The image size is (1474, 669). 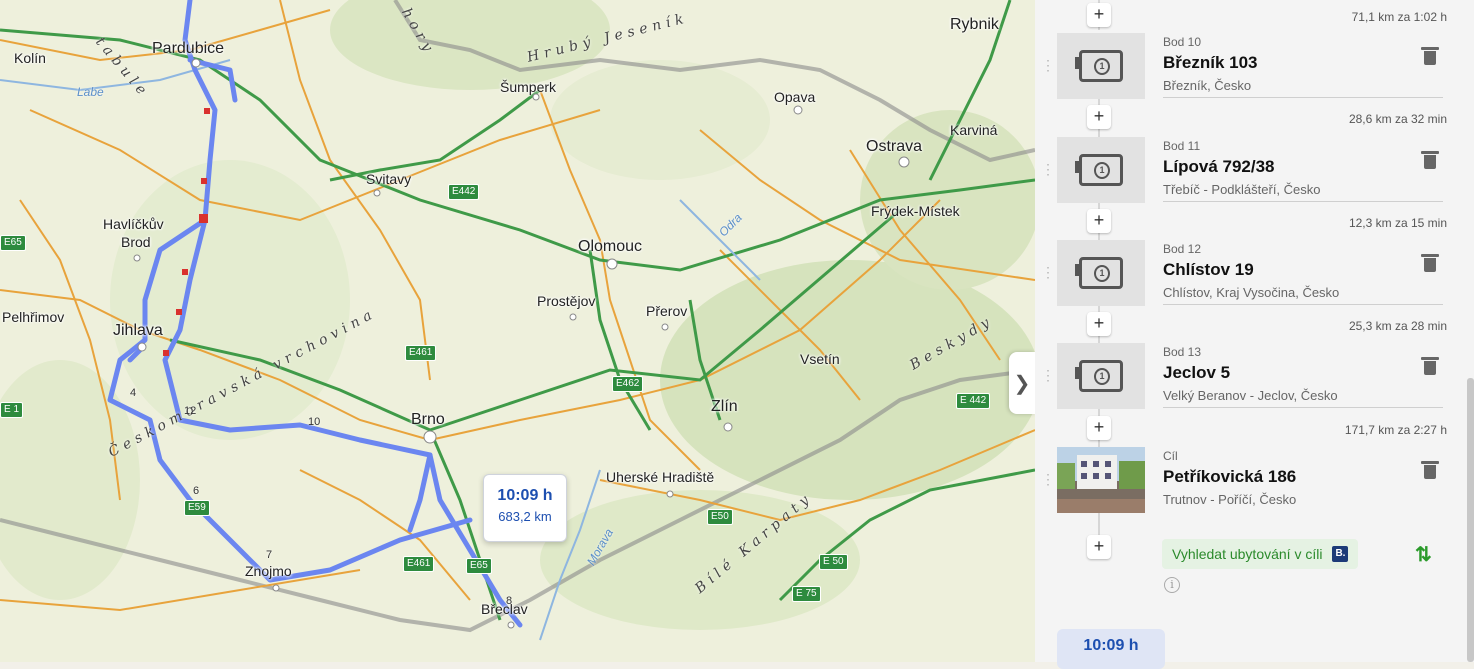 I want to click on segment-distance: 25,3 km za 28 min, so click(x=1397, y=326).